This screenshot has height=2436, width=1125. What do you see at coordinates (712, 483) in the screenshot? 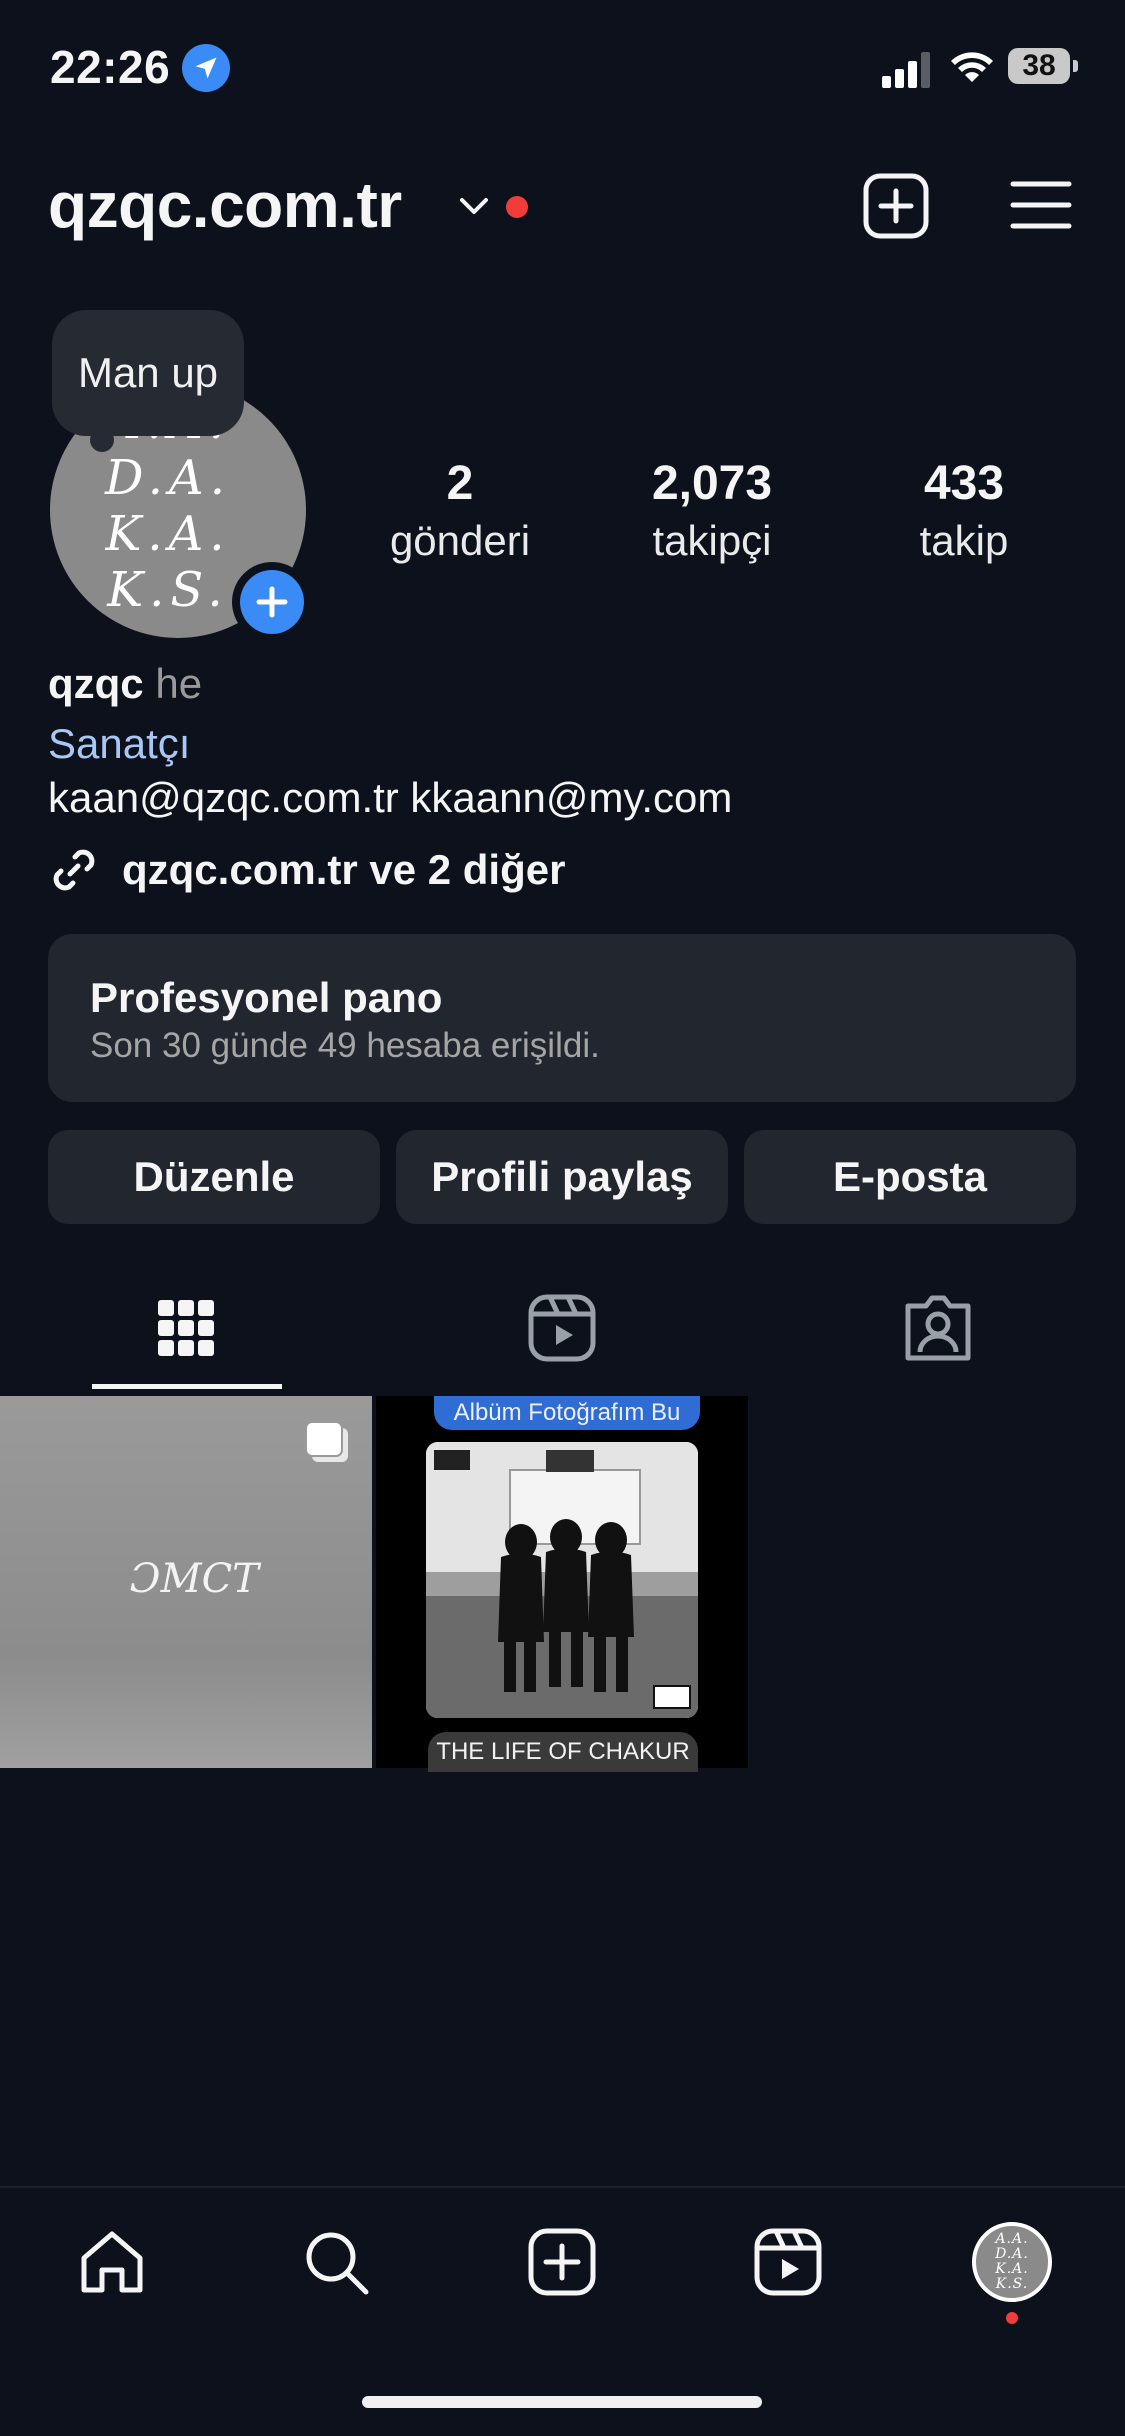
I see `stat-followers-count: 2,073` at bounding box center [712, 483].